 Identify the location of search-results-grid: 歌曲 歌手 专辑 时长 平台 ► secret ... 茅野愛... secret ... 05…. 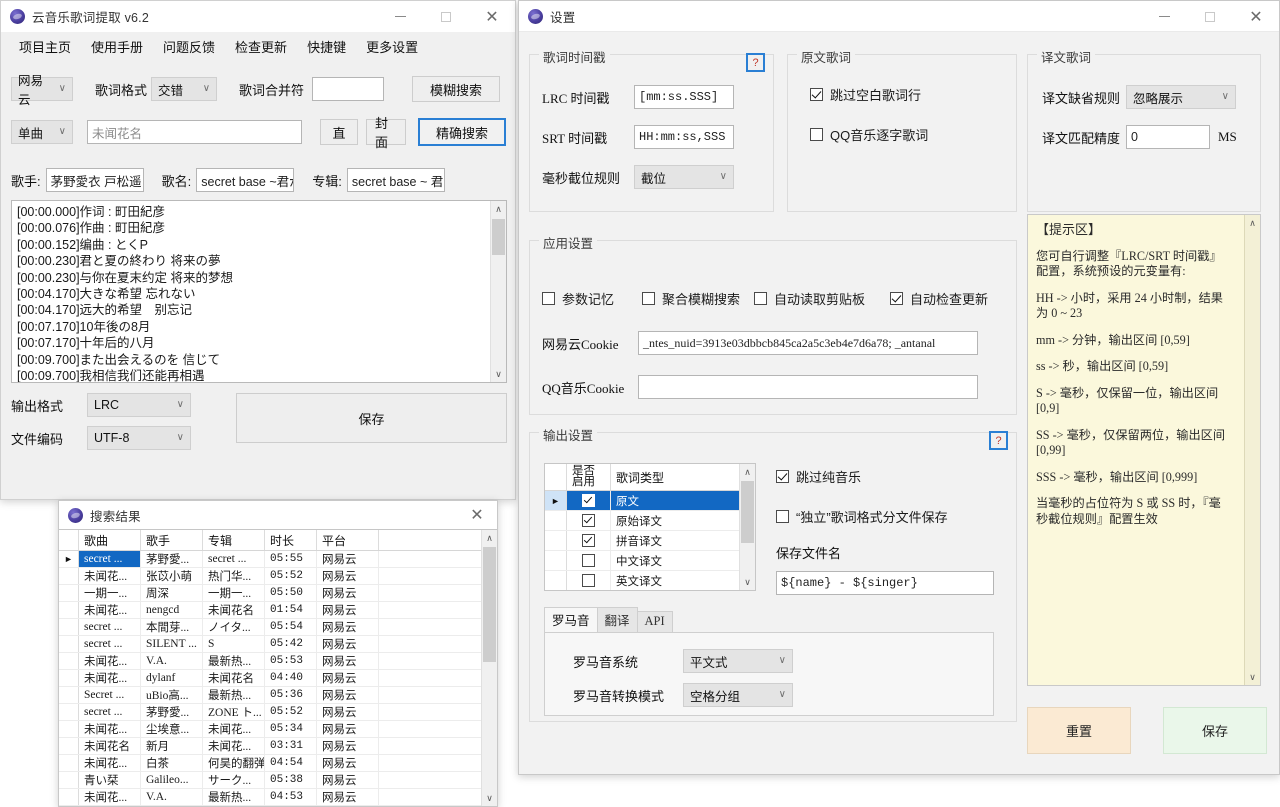
(278, 667).